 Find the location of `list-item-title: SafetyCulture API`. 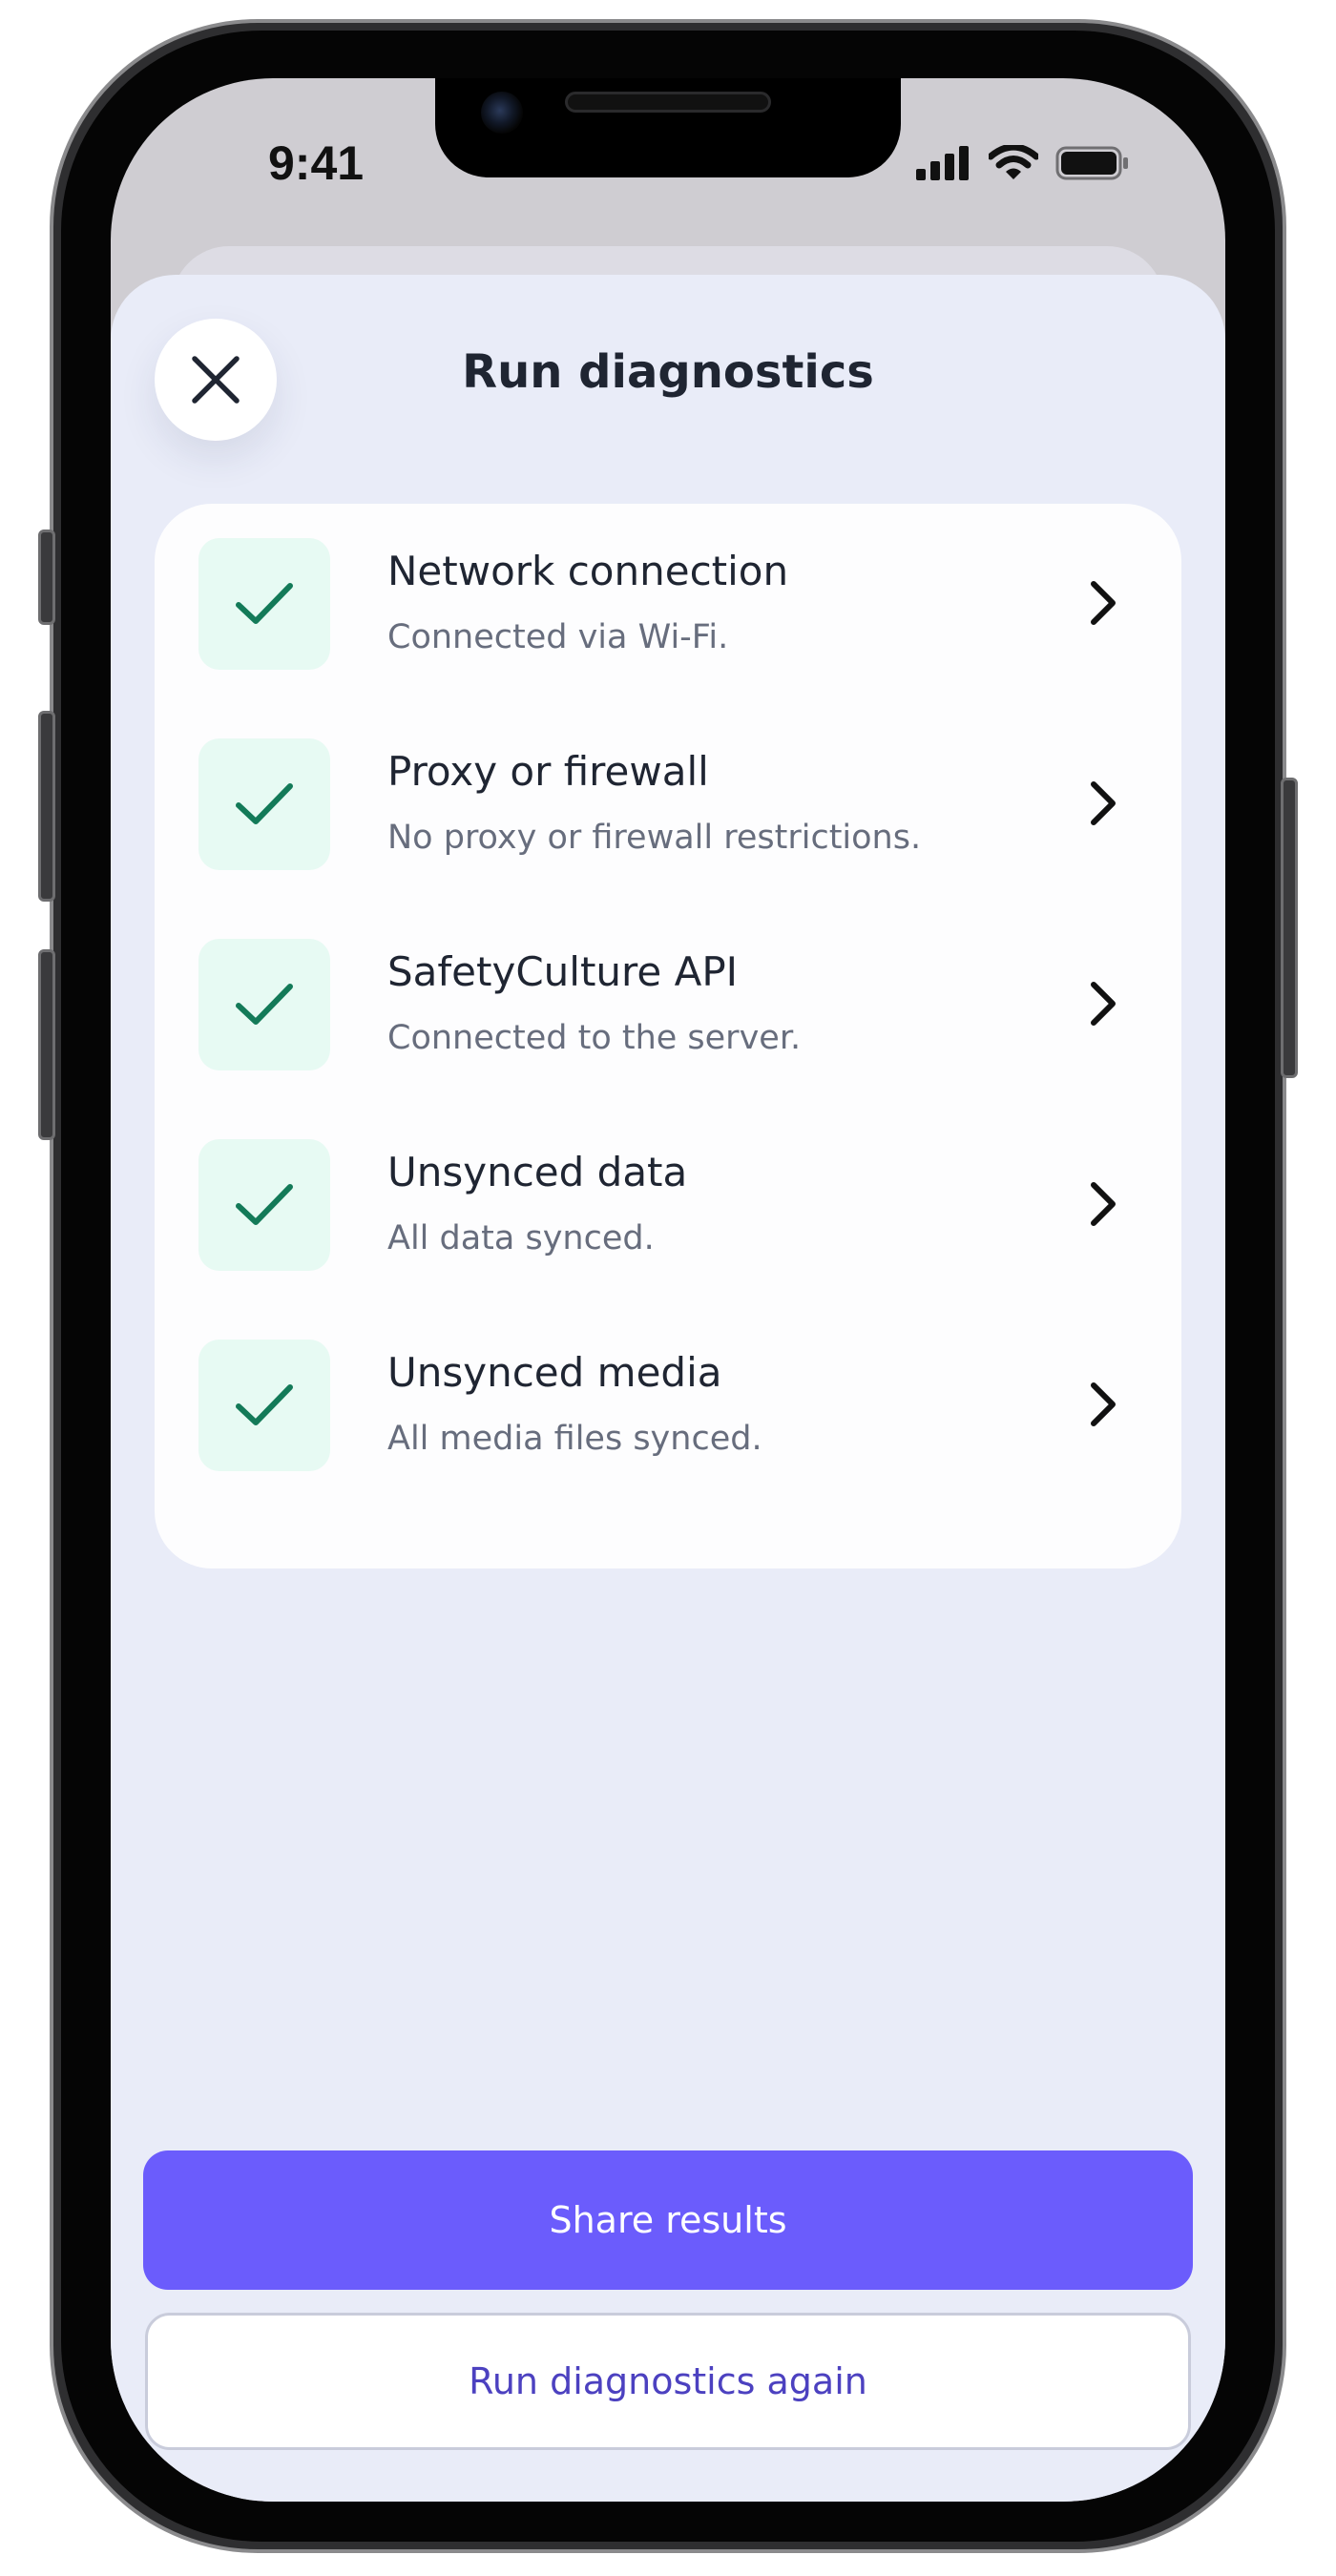

list-item-title: SafetyCulture API is located at coordinates (563, 971).